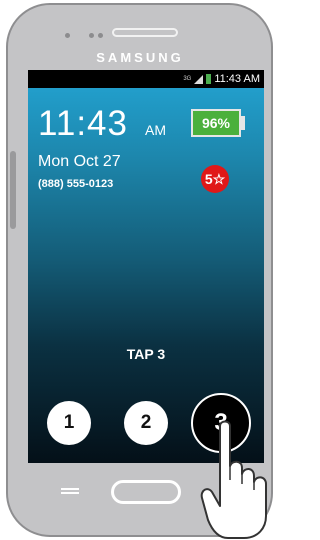 Image resolution: width=320 pixels, height=540 pixels. What do you see at coordinates (145, 32) in the screenshot?
I see `earpiece-speaker` at bounding box center [145, 32].